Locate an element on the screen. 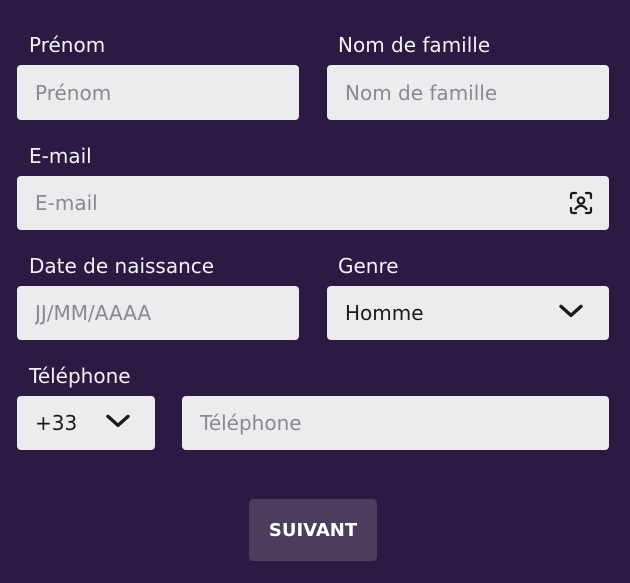  gender-label: Genre is located at coordinates (368, 266).